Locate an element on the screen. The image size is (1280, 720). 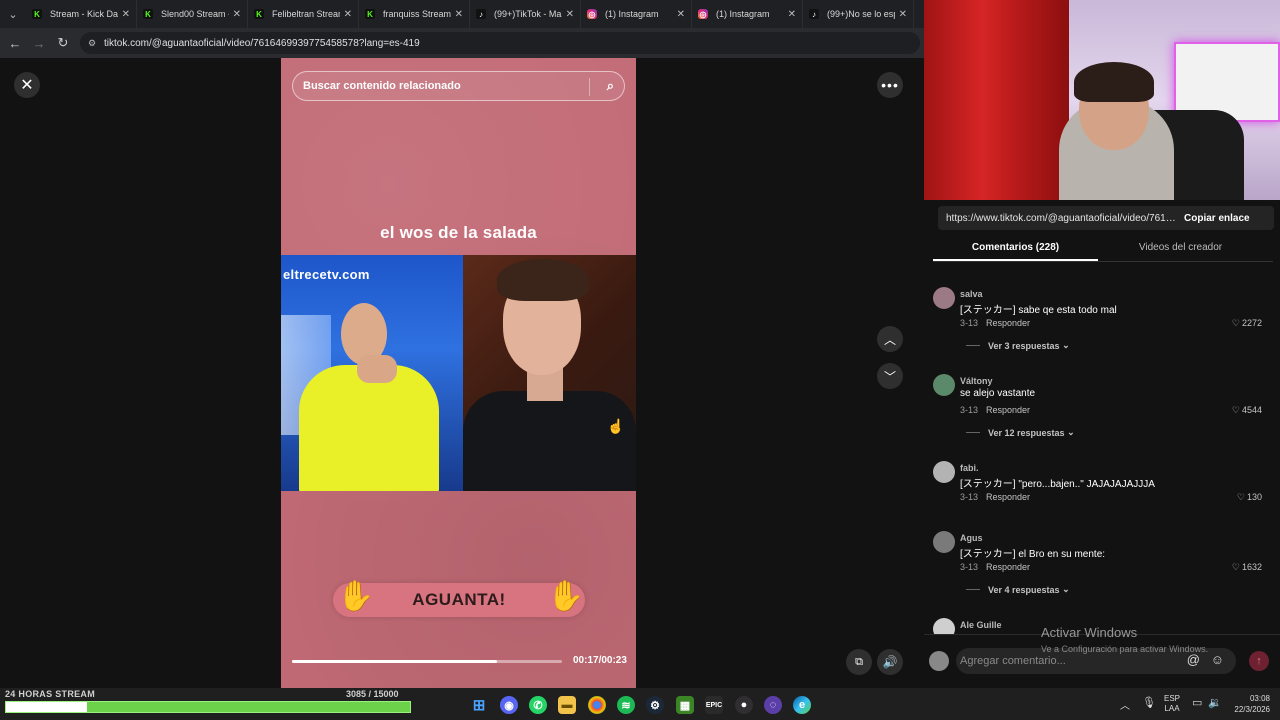
like-button: ♡ 4544 is located at coordinates (1247, 410).